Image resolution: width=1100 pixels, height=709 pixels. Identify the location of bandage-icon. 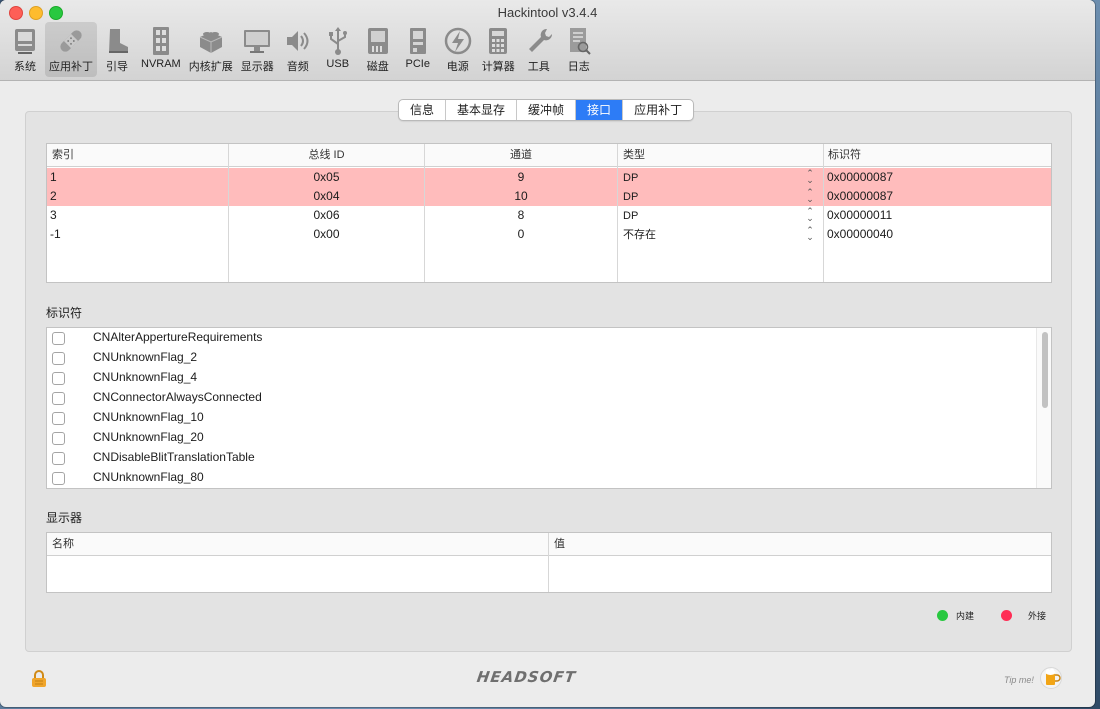
(71, 41).